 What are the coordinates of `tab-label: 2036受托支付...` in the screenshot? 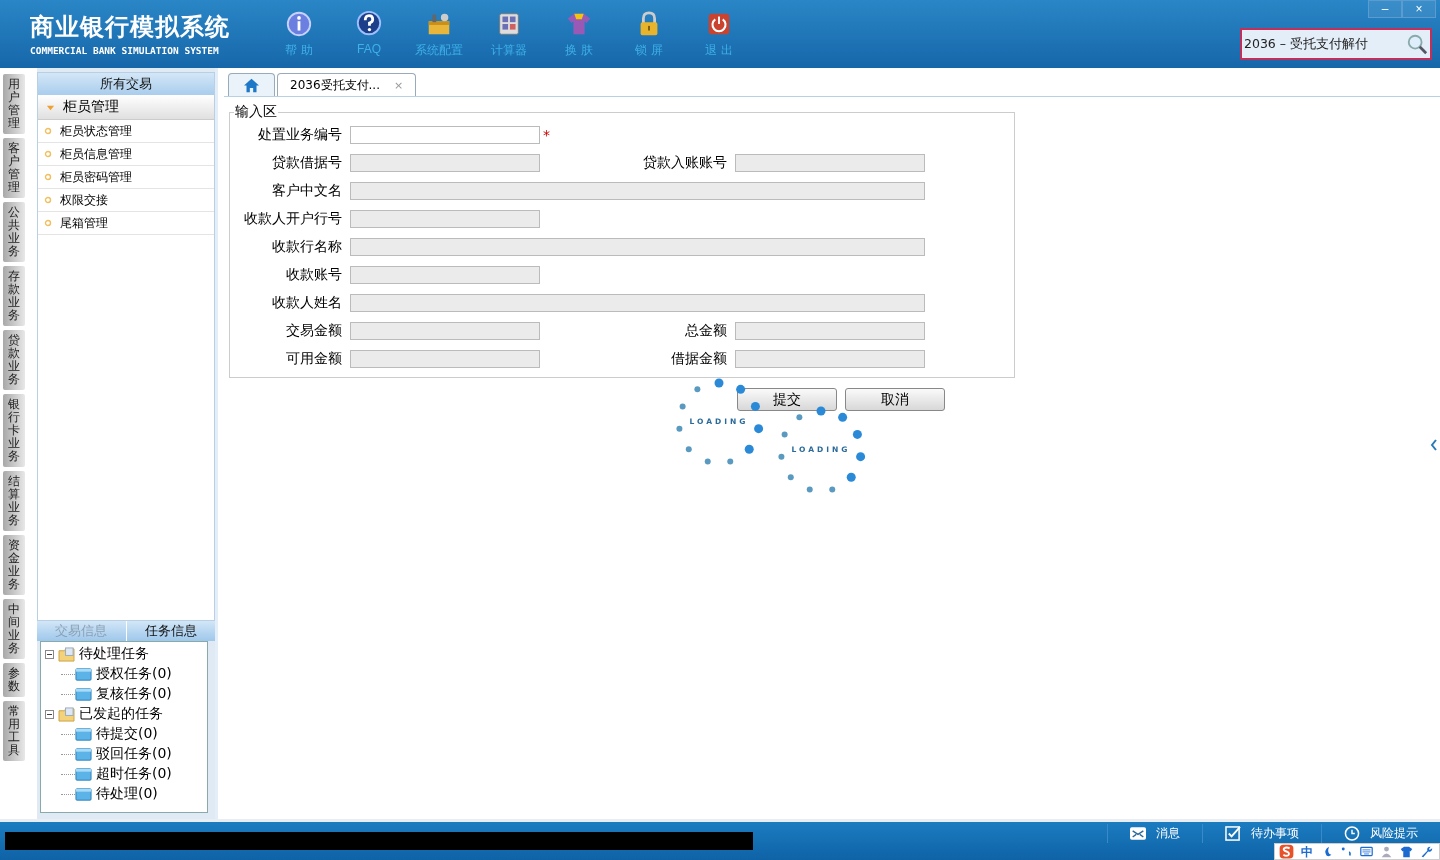 It's located at (335, 85).